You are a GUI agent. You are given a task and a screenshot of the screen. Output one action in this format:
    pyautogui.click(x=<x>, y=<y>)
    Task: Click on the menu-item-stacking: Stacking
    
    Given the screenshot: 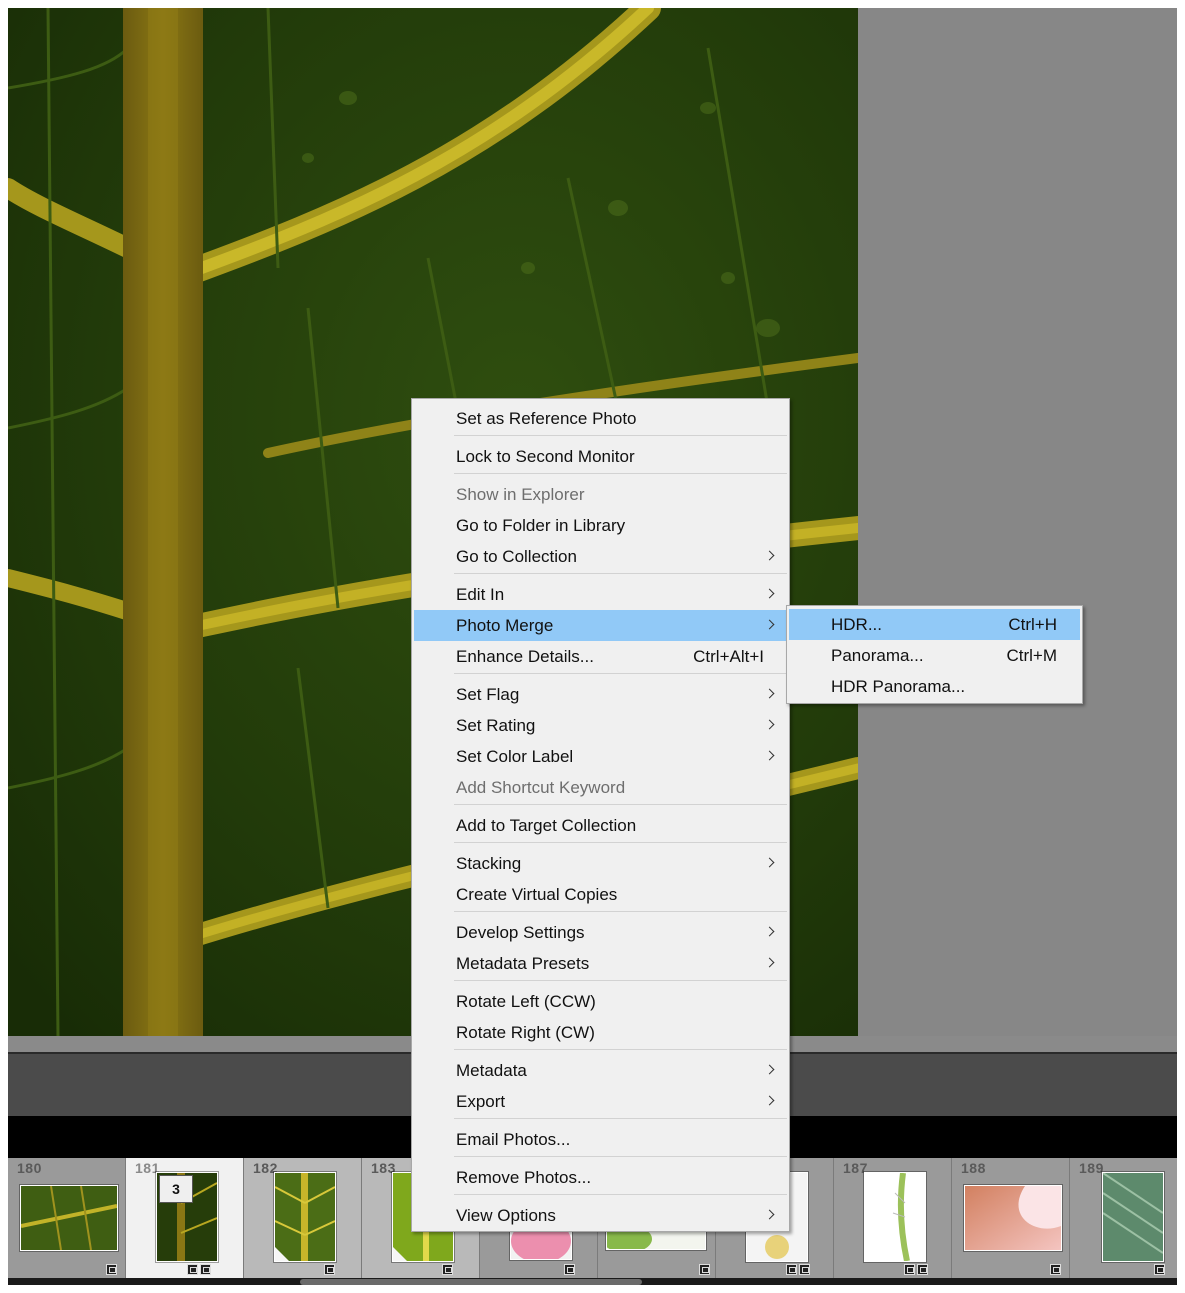 What is the action you would take?
    pyautogui.click(x=600, y=863)
    